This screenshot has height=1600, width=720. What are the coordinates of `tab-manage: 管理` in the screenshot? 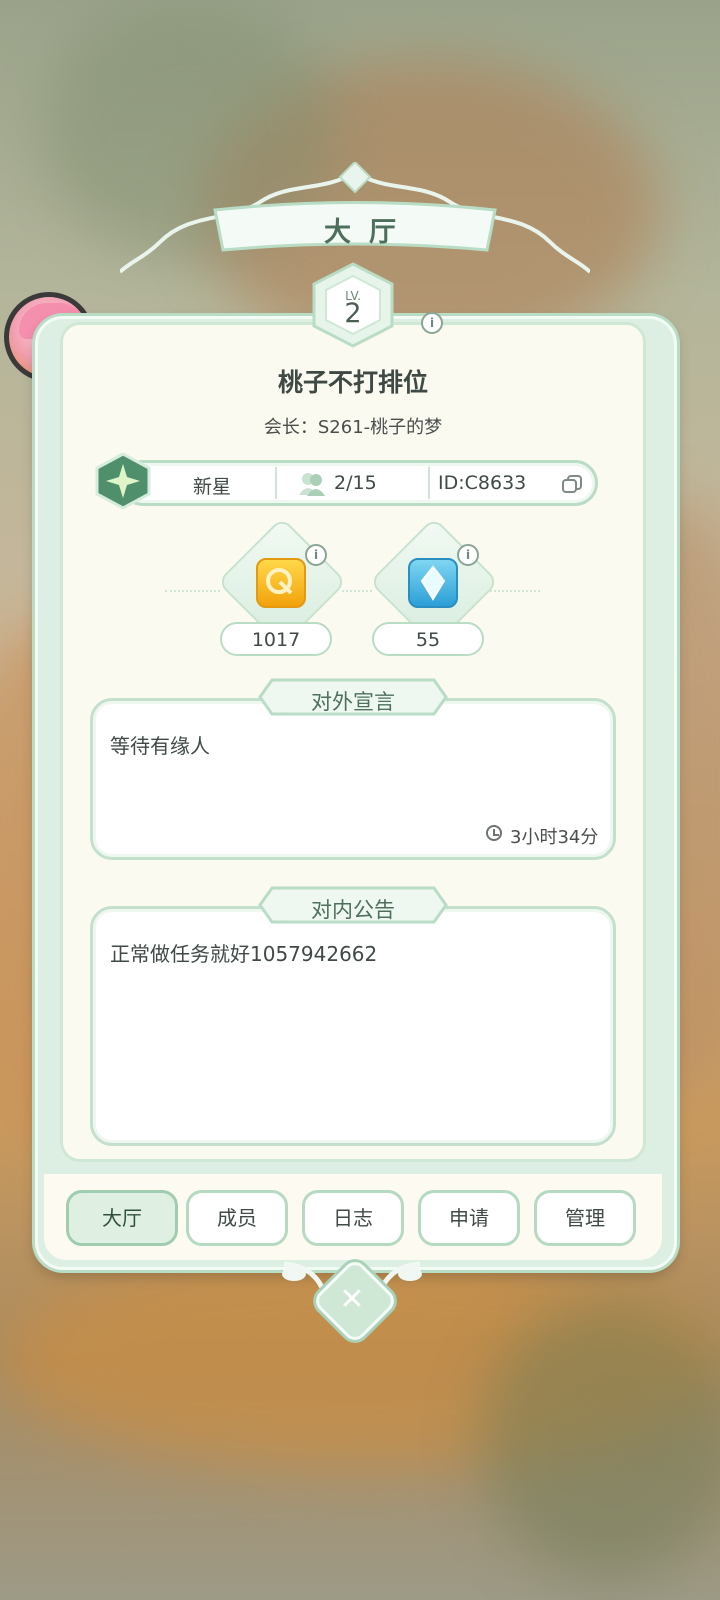 It's located at (585, 1218).